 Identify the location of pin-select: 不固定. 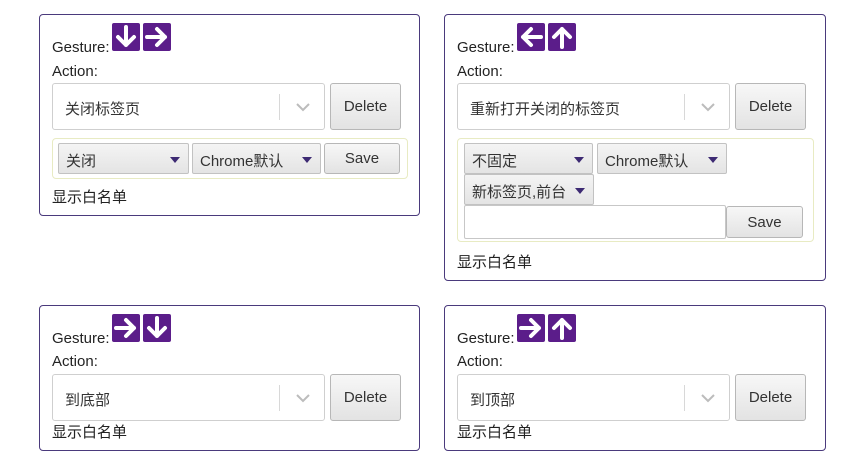
(528, 158).